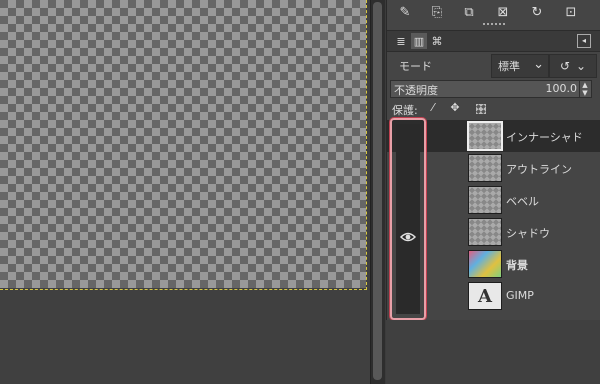 The image size is (600, 384). Describe the element at coordinates (401, 41) in the screenshot. I see `layers-tab-icon: ≣` at that location.